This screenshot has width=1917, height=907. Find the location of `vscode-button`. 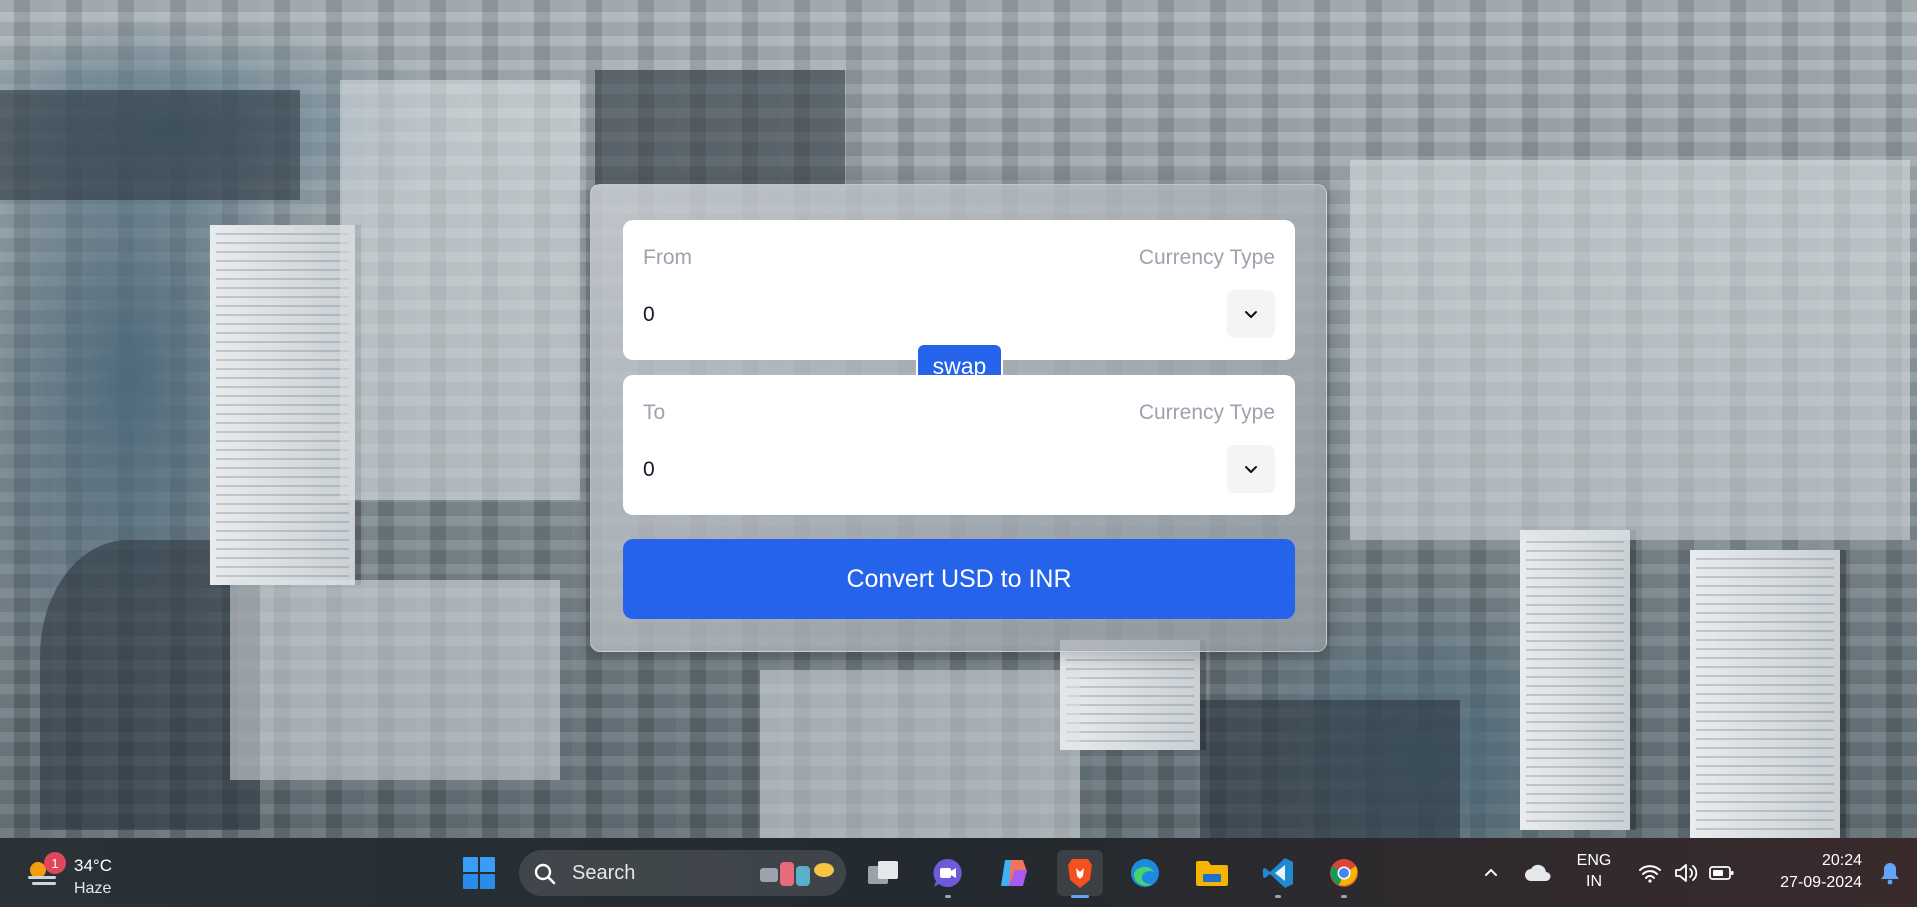

vscode-button is located at coordinates (1278, 874).